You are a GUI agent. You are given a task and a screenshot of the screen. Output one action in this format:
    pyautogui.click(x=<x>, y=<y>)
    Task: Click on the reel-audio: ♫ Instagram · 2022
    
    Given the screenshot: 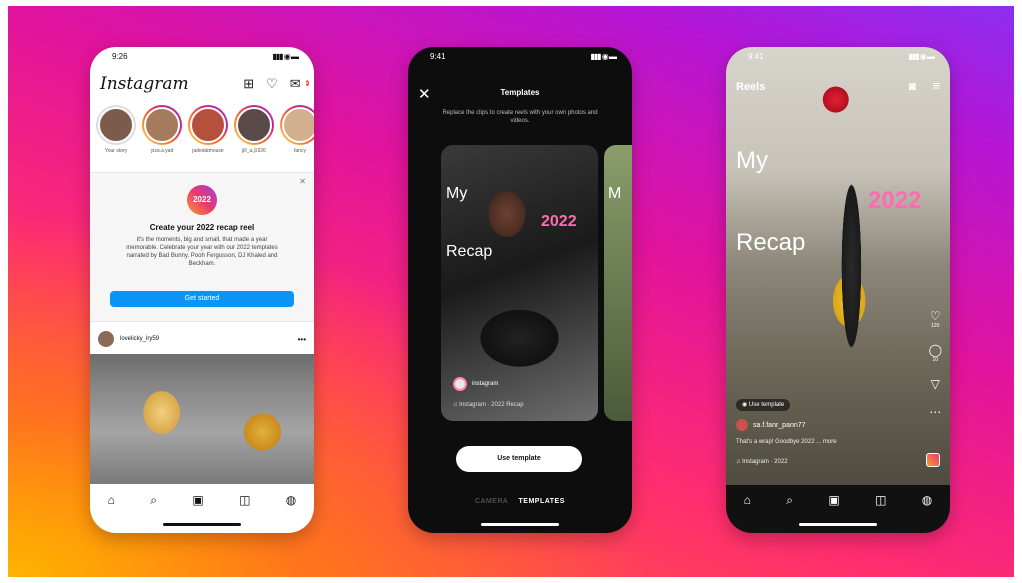 What is the action you would take?
    pyautogui.click(x=762, y=462)
    